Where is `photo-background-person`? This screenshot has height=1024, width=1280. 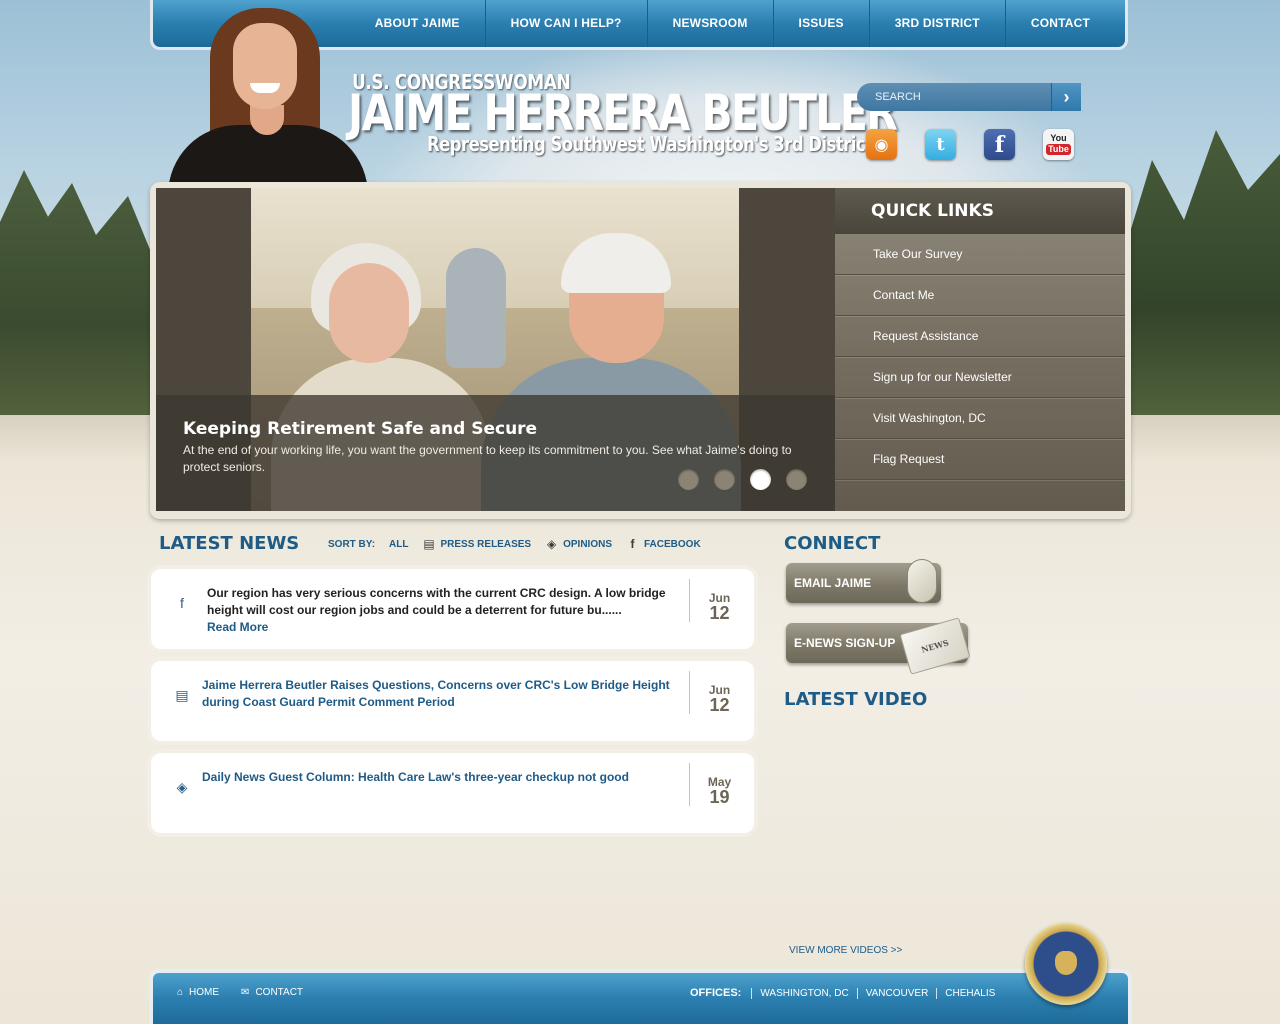
photo-background-person is located at coordinates (476, 308).